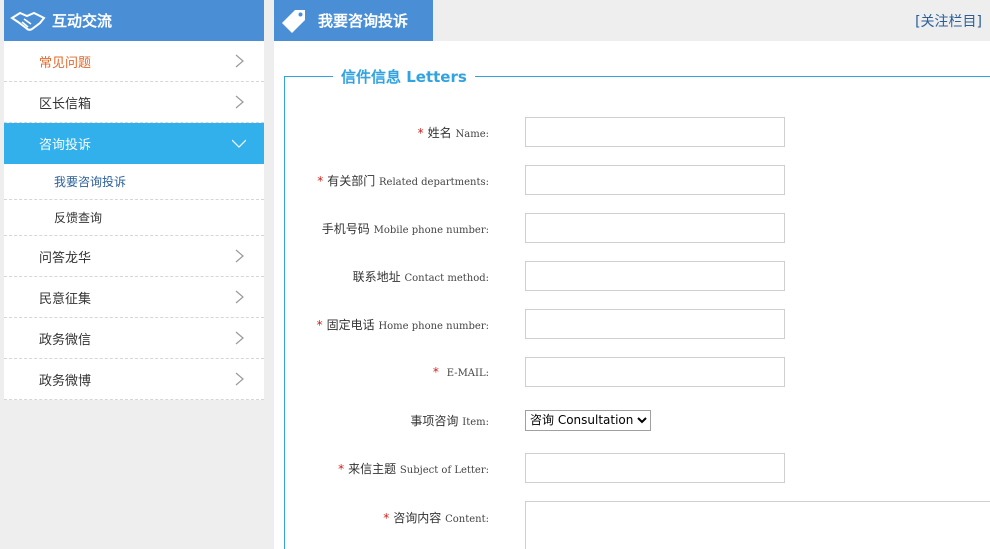  Describe the element at coordinates (420, 276) in the screenshot. I see `field-label: 联系地址 Contact method:` at that location.